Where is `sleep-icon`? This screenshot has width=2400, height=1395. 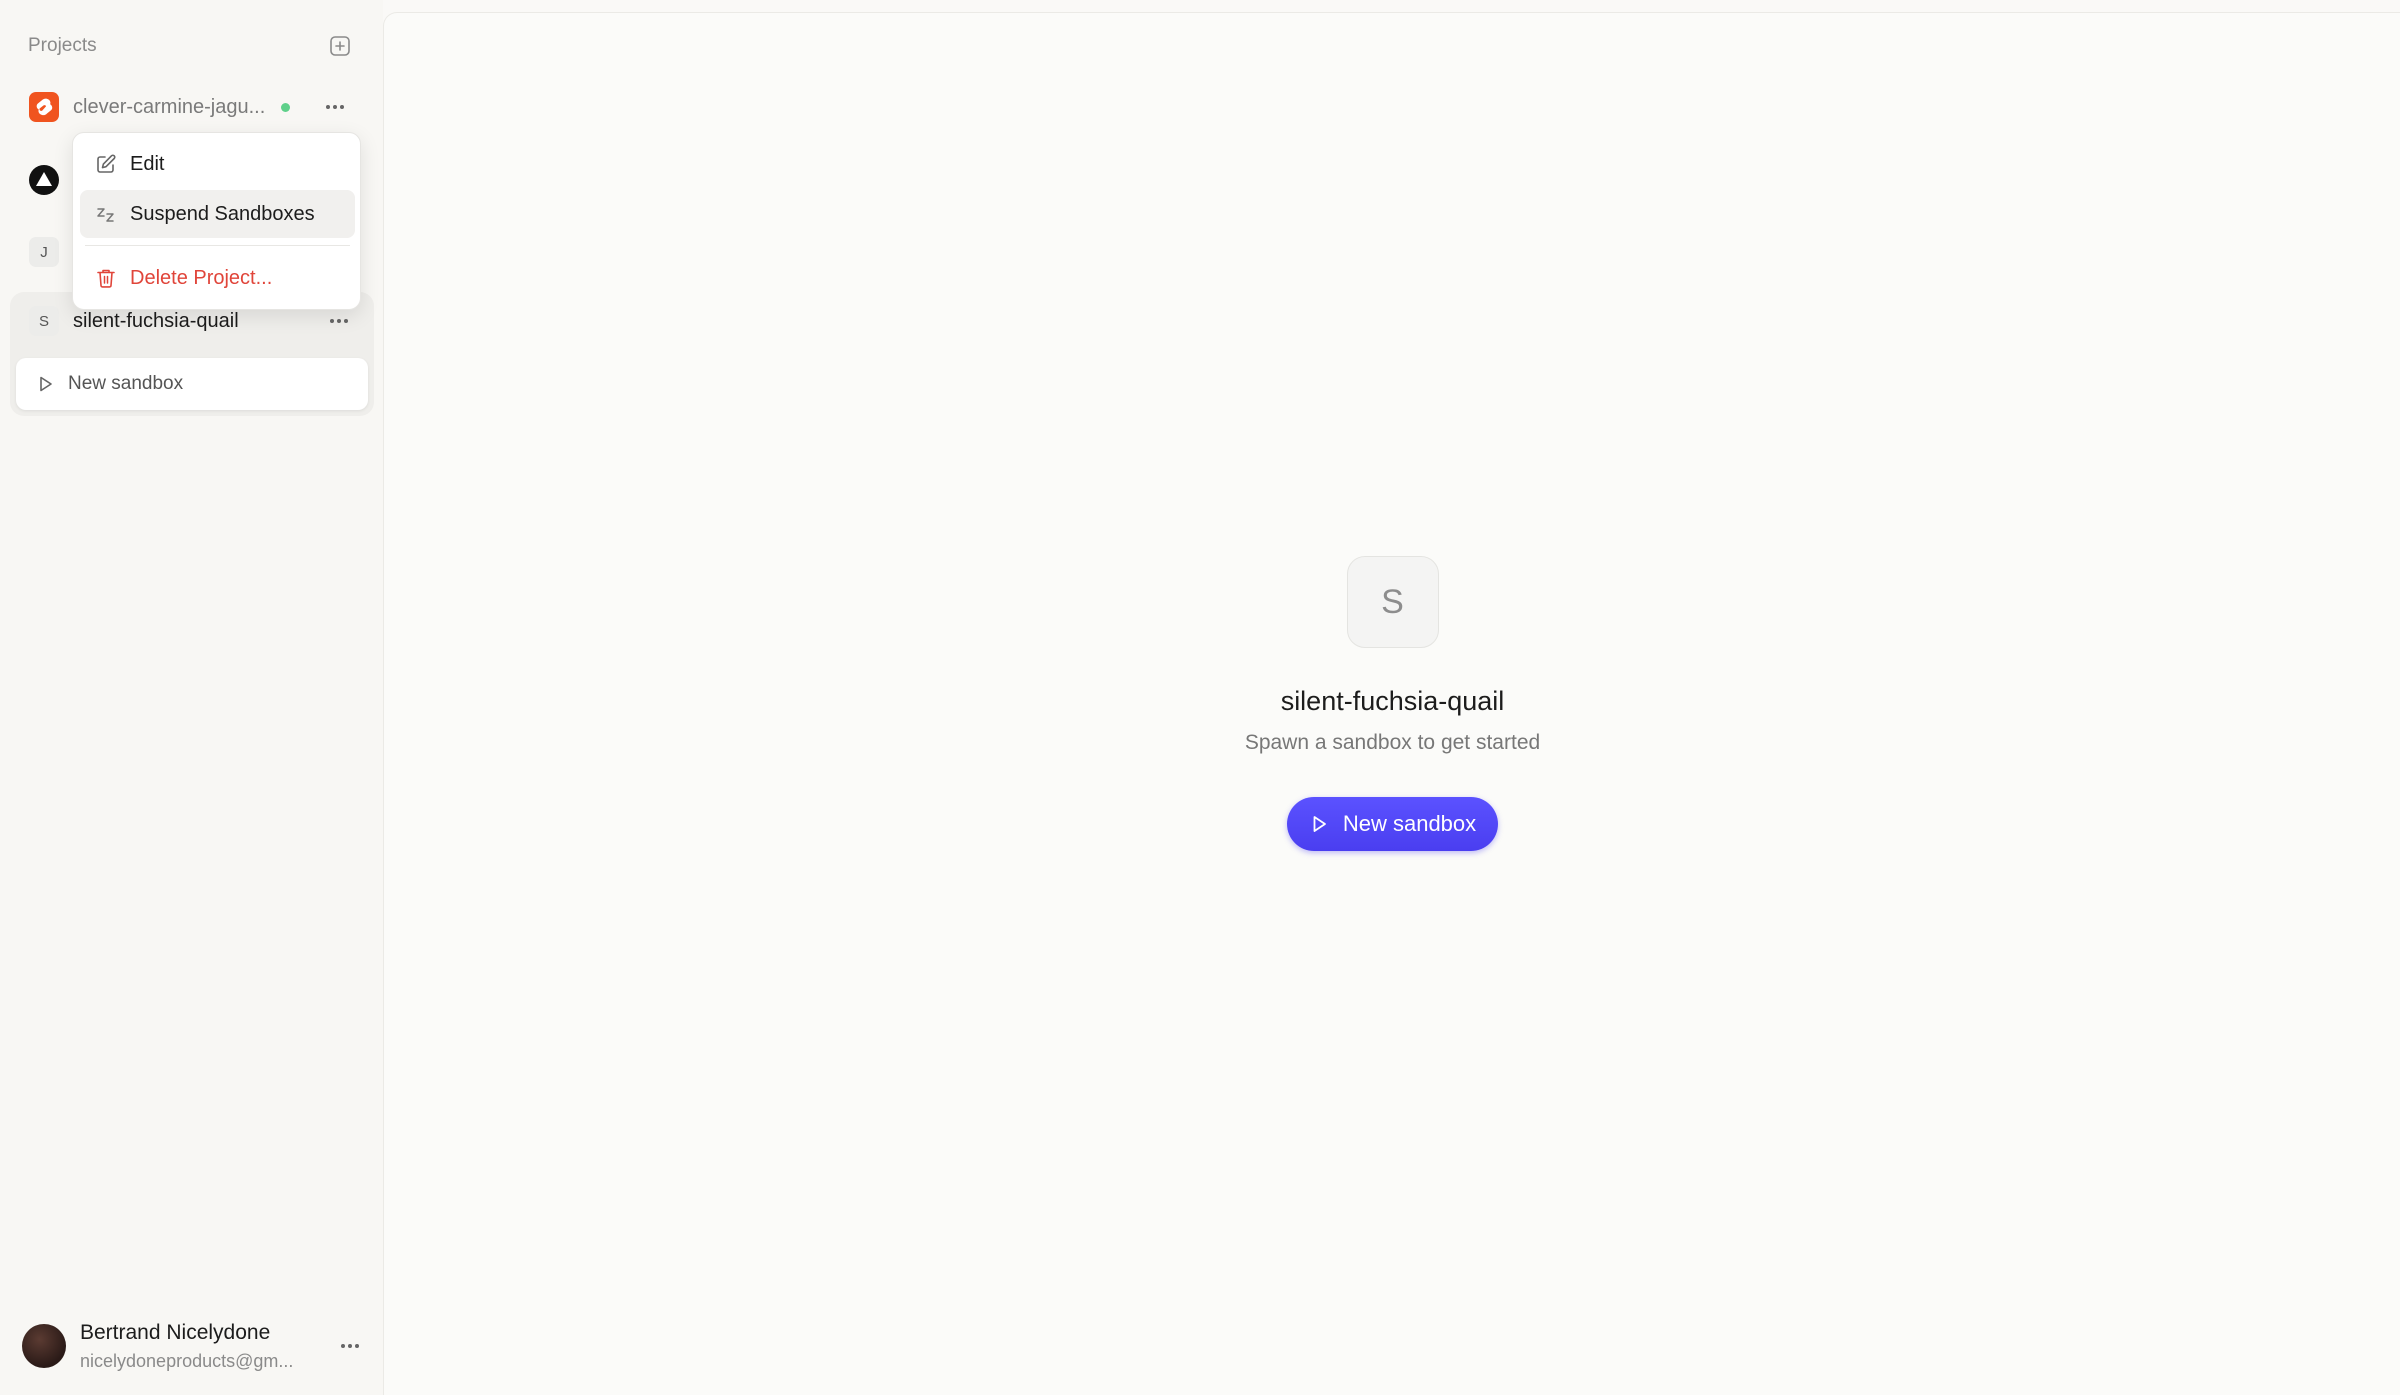 sleep-icon is located at coordinates (106, 214).